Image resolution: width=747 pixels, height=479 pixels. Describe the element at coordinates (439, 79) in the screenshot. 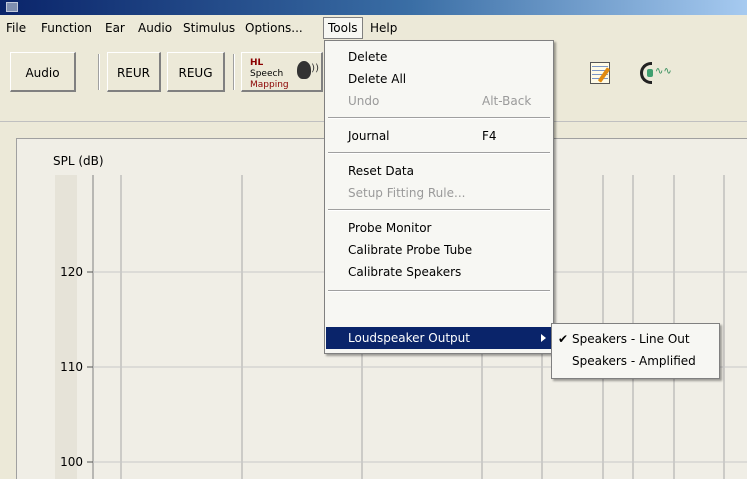

I see `menu-item-delete-all: Delete All` at that location.